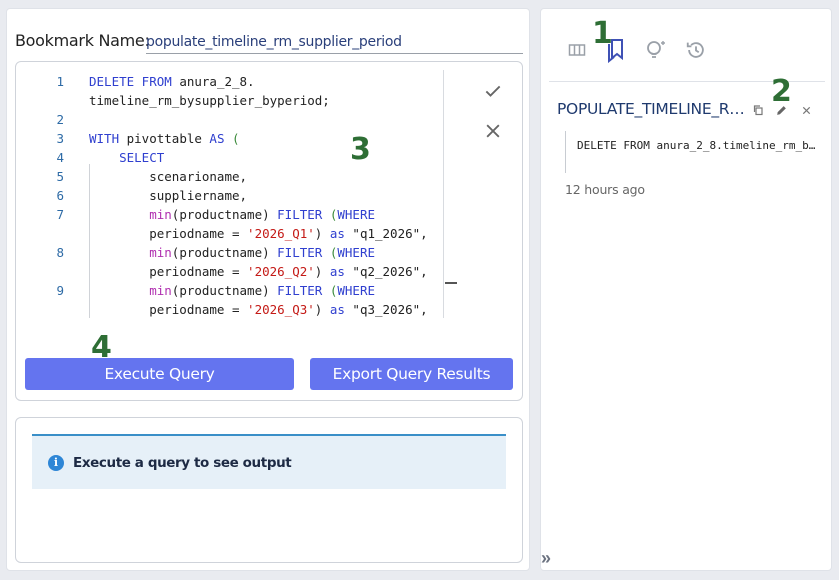 This screenshot has width=839, height=580. Describe the element at coordinates (386, 309) in the screenshot. I see `code-token: "q3_2026",` at that location.